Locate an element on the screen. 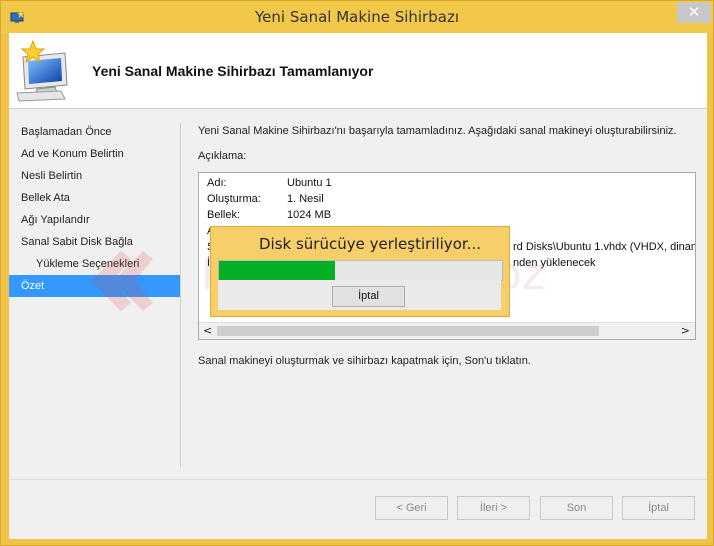 The height and width of the screenshot is (546, 714). nav-step-summary: Özet is located at coordinates (95, 286).